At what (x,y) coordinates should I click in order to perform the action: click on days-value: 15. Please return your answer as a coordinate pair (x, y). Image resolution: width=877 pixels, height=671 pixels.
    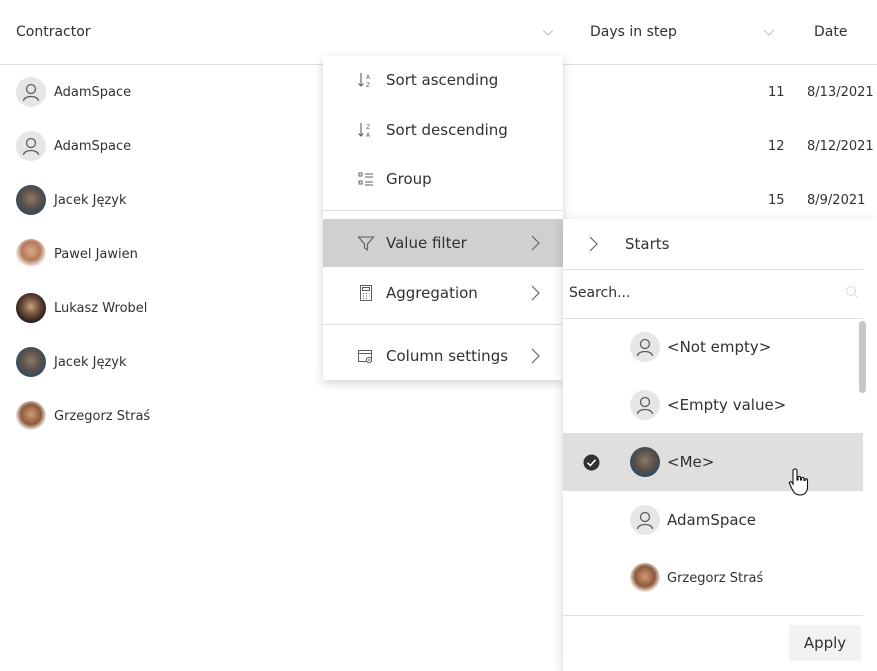
    Looking at the image, I should click on (776, 200).